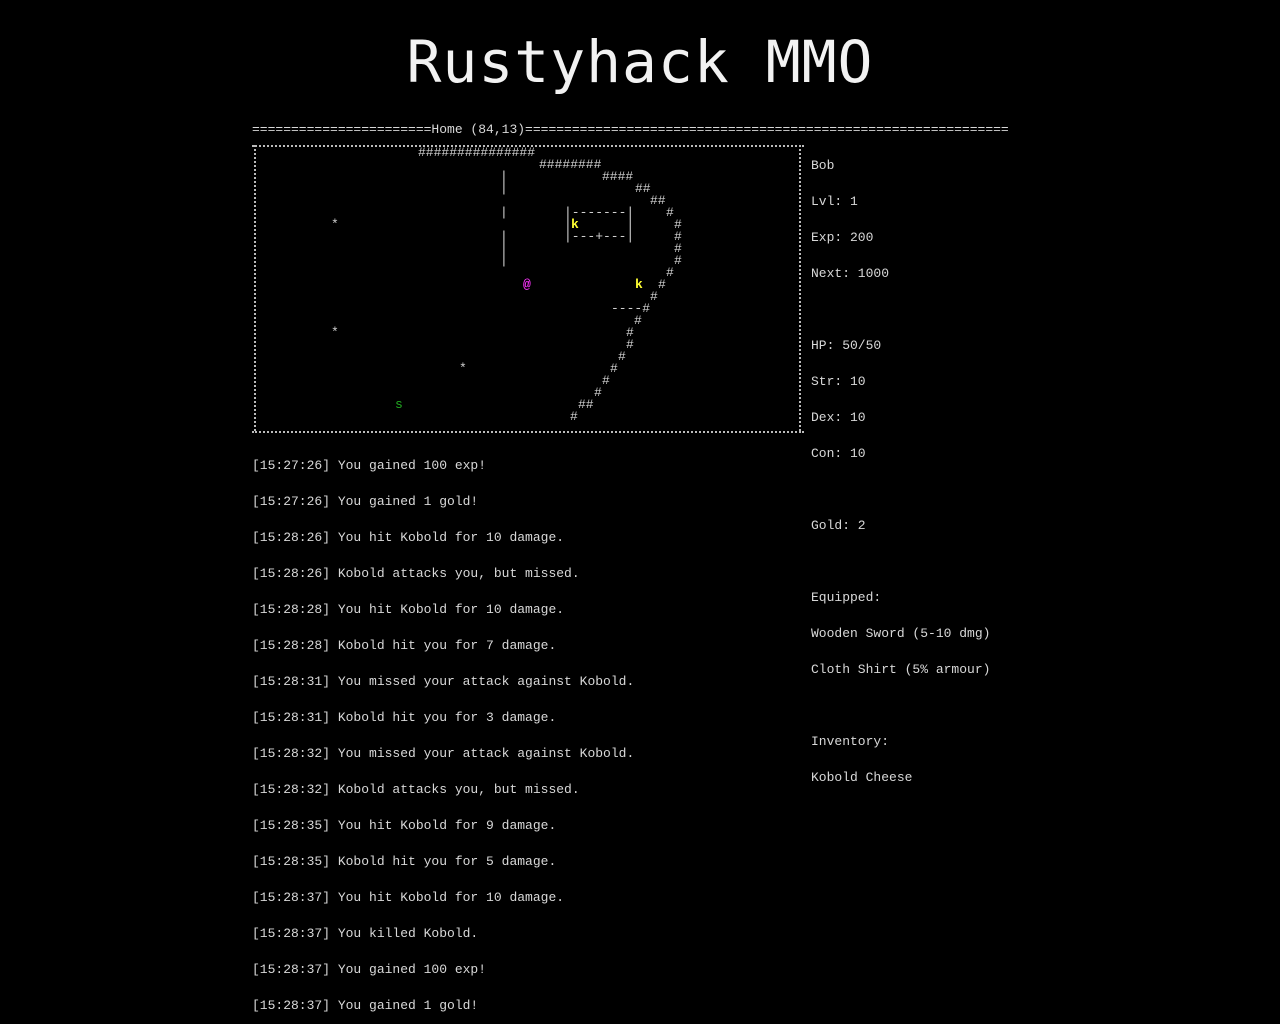  Describe the element at coordinates (528, 432) in the screenshot. I see `map-border-bottom` at that location.